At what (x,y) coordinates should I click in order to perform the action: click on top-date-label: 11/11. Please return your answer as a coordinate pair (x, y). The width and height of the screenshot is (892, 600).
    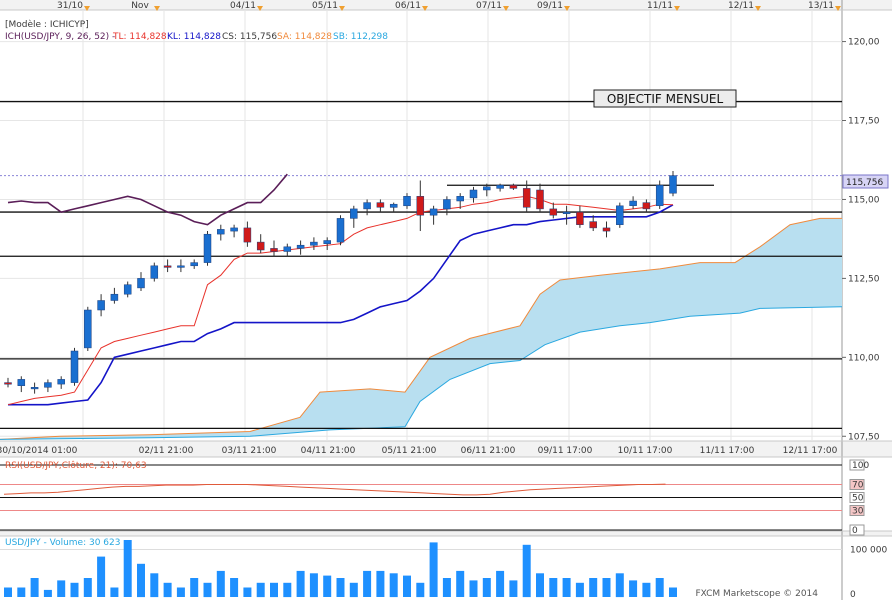
    Looking at the image, I should click on (660, 6).